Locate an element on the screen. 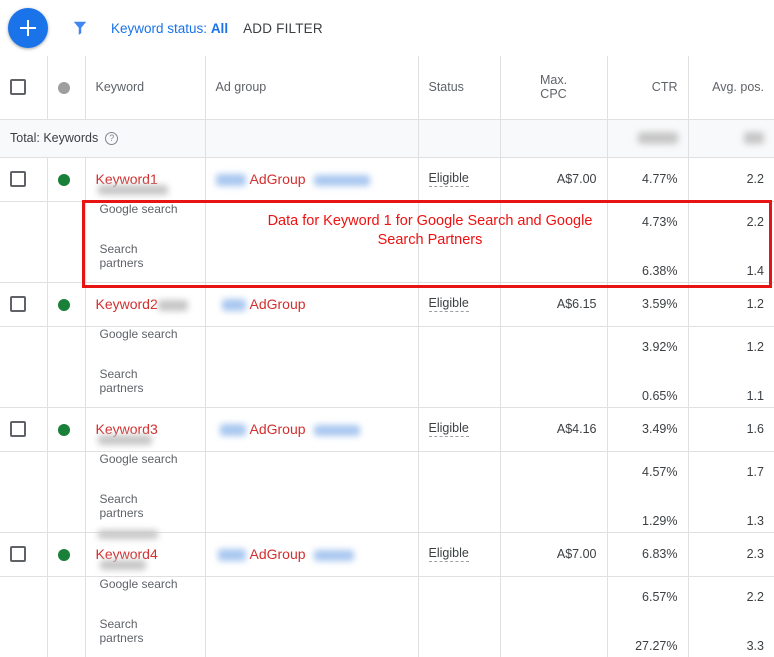 The width and height of the screenshot is (774, 657). row-max-cpc-cell: A$4.16 is located at coordinates (554, 429).